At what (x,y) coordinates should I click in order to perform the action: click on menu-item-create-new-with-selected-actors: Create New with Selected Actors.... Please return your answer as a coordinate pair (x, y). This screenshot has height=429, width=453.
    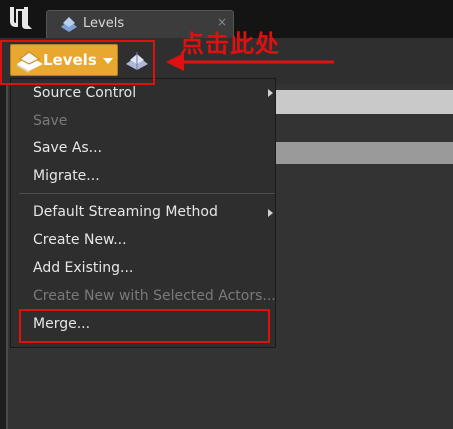
    Looking at the image, I should click on (154, 296).